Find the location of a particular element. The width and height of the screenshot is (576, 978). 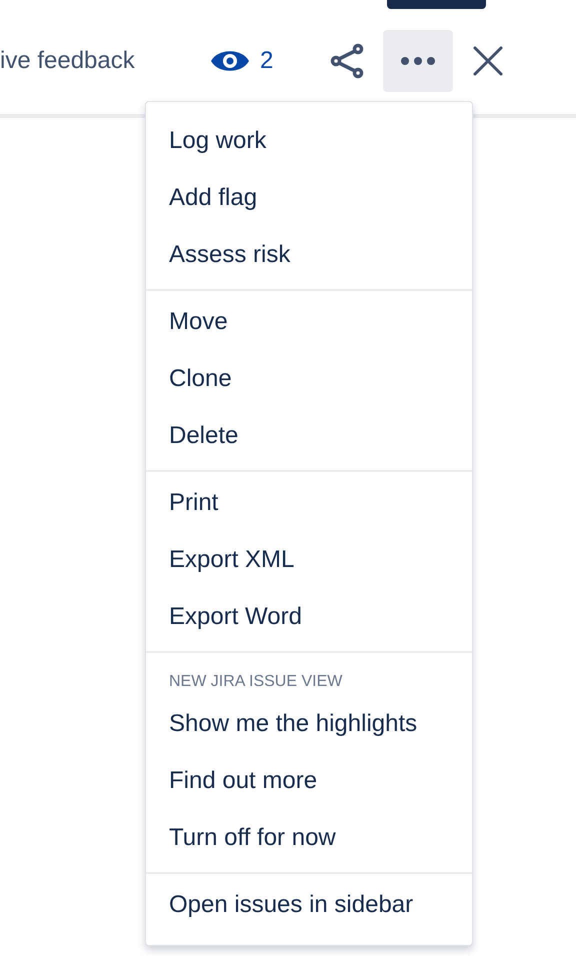

more-icon is located at coordinates (418, 61).